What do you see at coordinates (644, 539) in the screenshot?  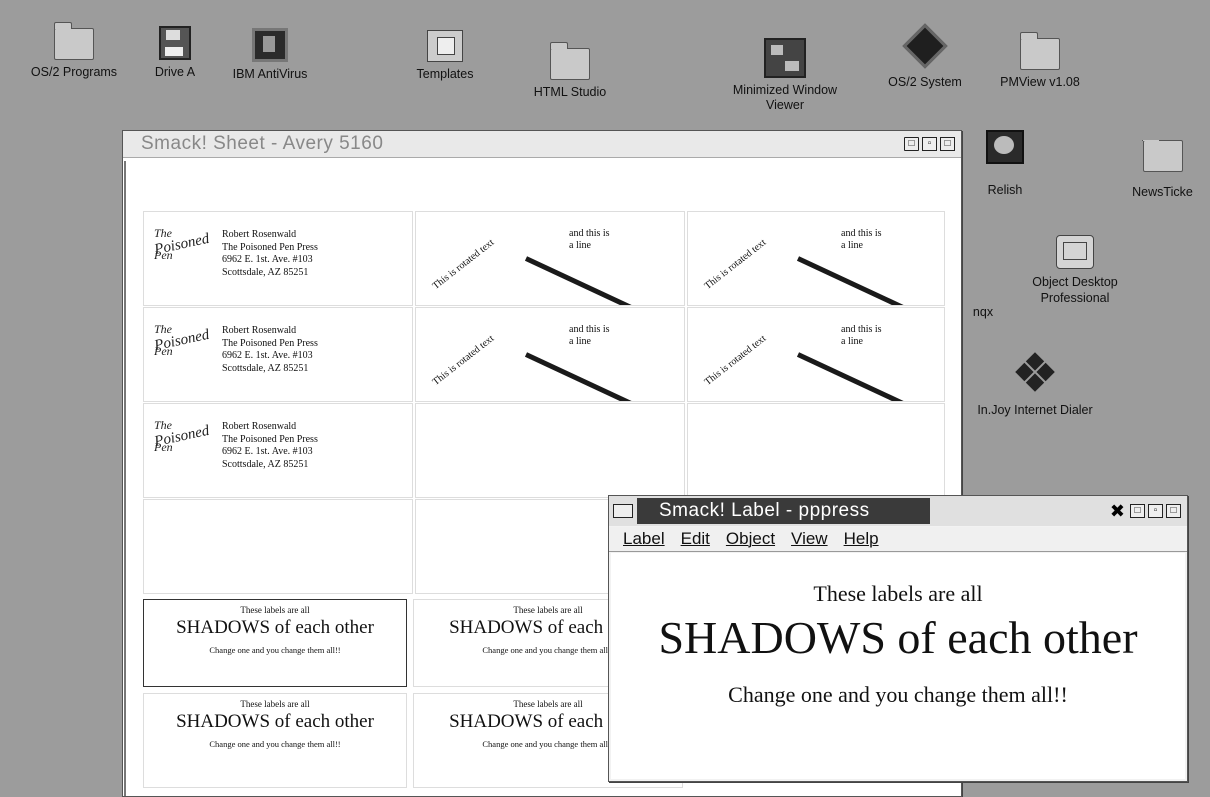 I see `menu-label: Label` at bounding box center [644, 539].